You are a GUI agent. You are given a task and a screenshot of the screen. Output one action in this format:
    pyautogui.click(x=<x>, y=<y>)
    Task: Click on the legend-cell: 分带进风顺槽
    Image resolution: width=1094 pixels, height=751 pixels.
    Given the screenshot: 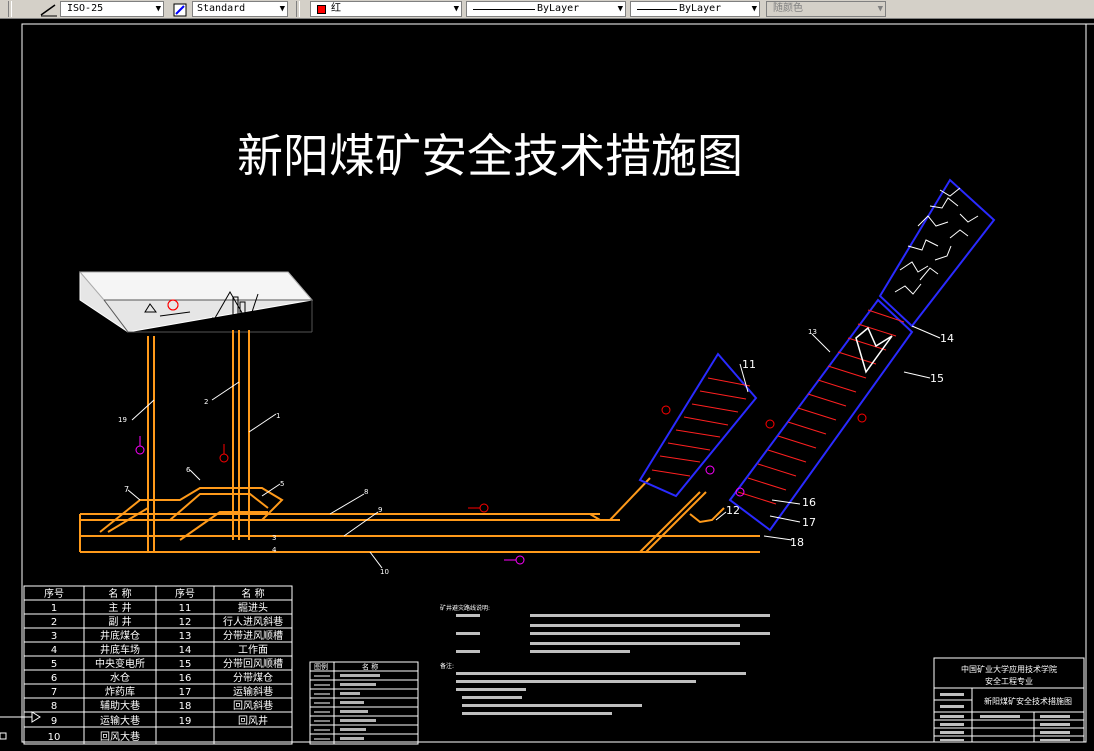 What is the action you would take?
    pyautogui.click(x=253, y=635)
    